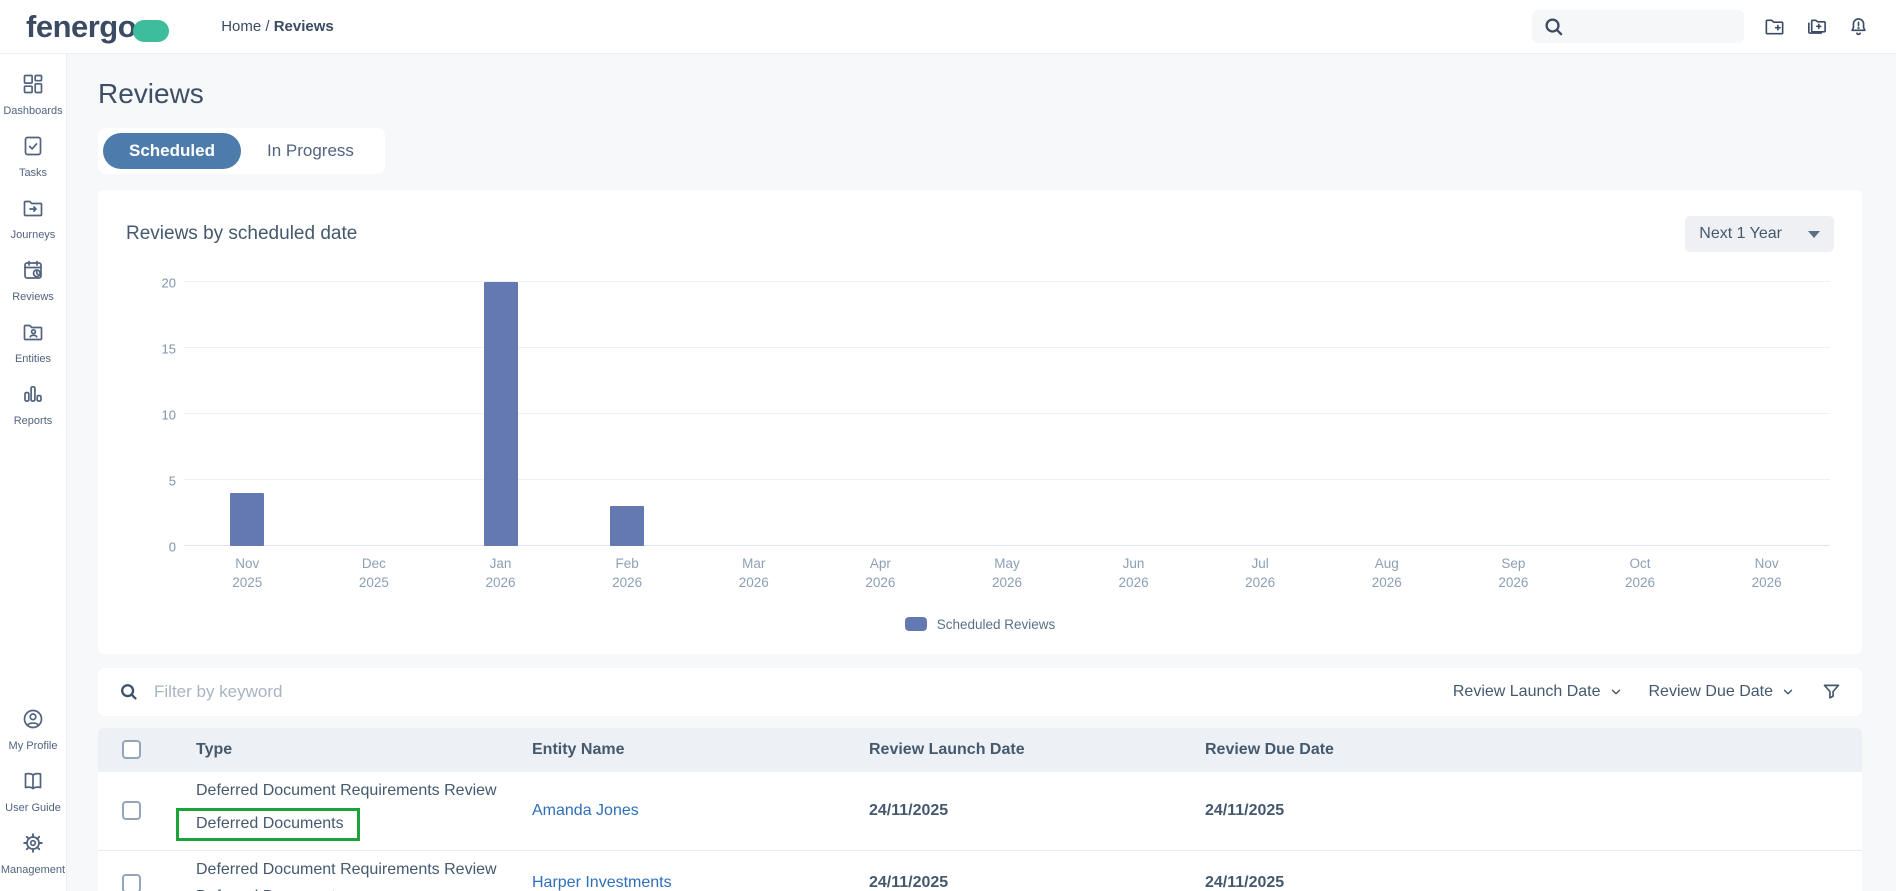 The height and width of the screenshot is (891, 1896). Describe the element at coordinates (33, 870) in the screenshot. I see `sidebar-item-label: Management` at that location.